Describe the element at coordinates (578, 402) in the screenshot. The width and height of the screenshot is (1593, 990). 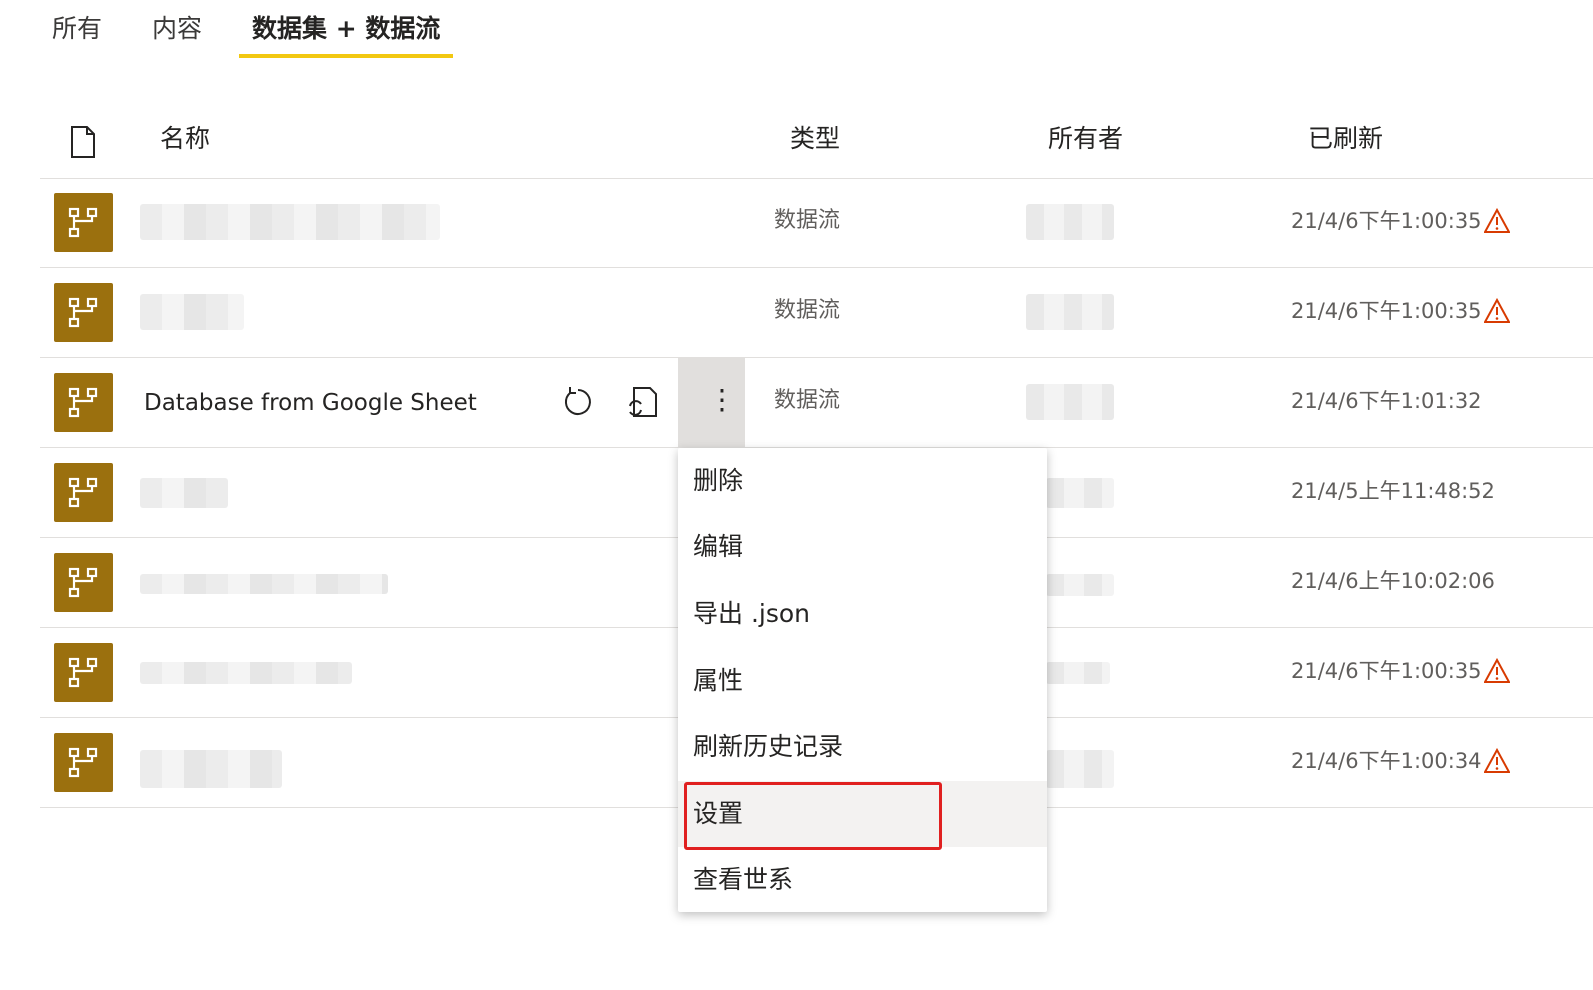
I see `refresh-icon` at that location.